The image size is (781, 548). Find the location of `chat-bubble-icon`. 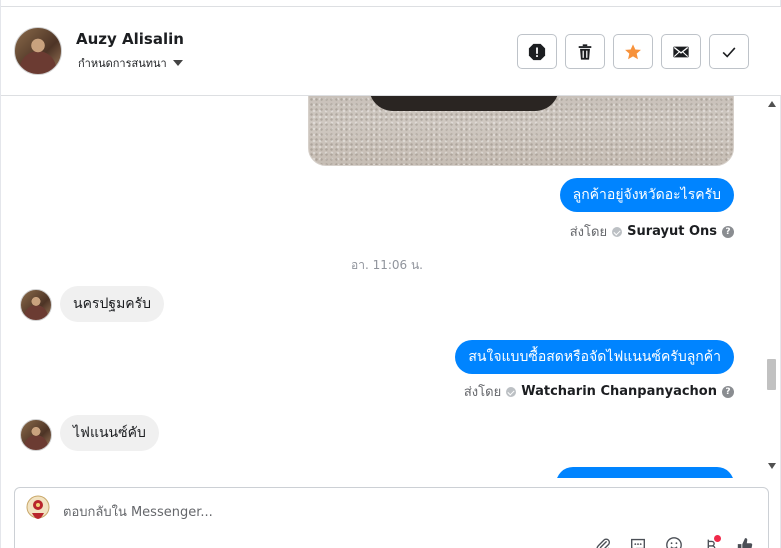

chat-bubble-icon is located at coordinates (638, 543).